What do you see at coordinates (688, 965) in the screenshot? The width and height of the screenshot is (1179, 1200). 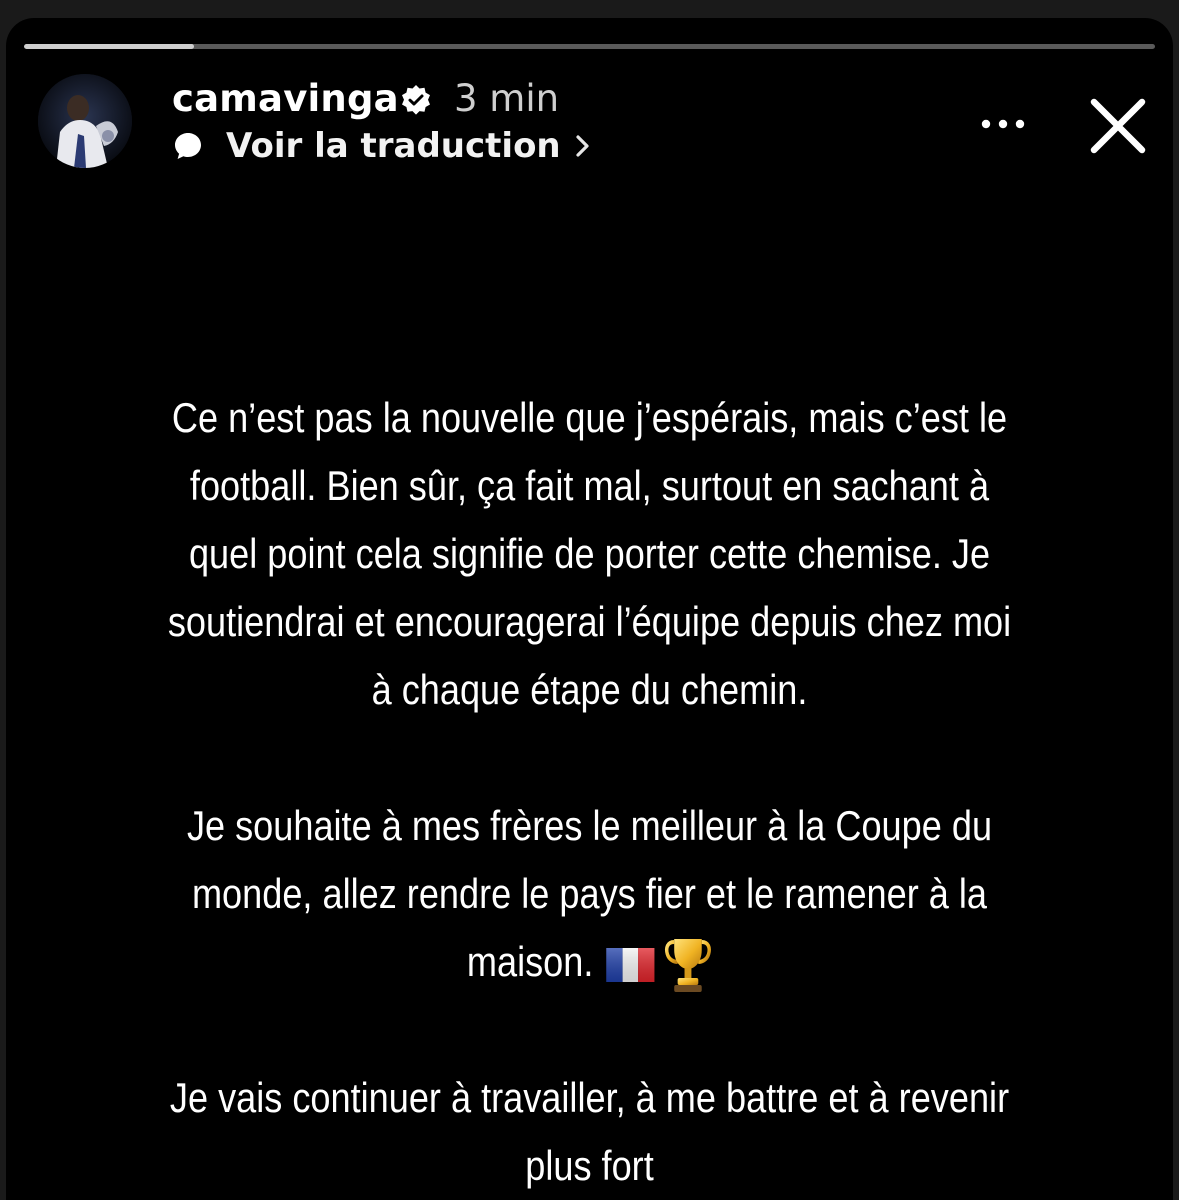 I see `trophy-emoji` at bounding box center [688, 965].